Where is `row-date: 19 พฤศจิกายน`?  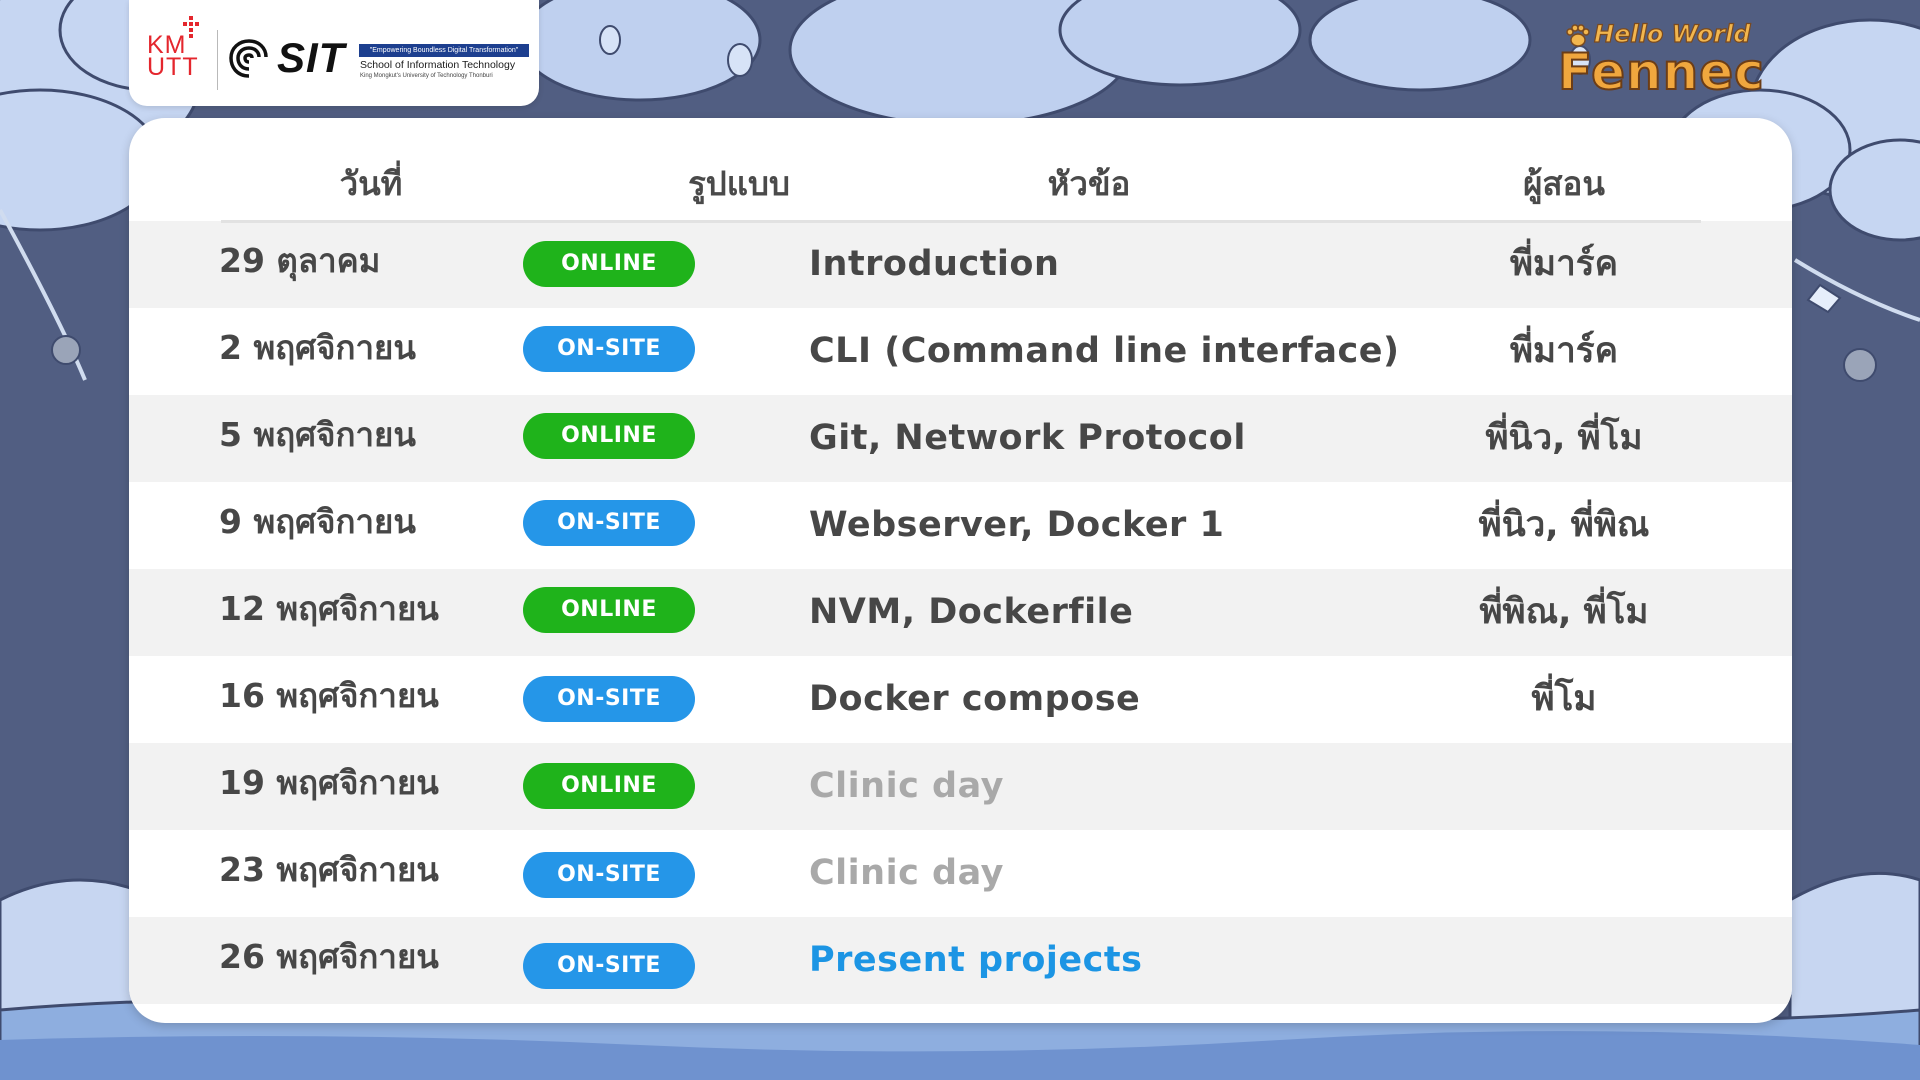
row-date: 19 พฤศจิกายน is located at coordinates (329, 782).